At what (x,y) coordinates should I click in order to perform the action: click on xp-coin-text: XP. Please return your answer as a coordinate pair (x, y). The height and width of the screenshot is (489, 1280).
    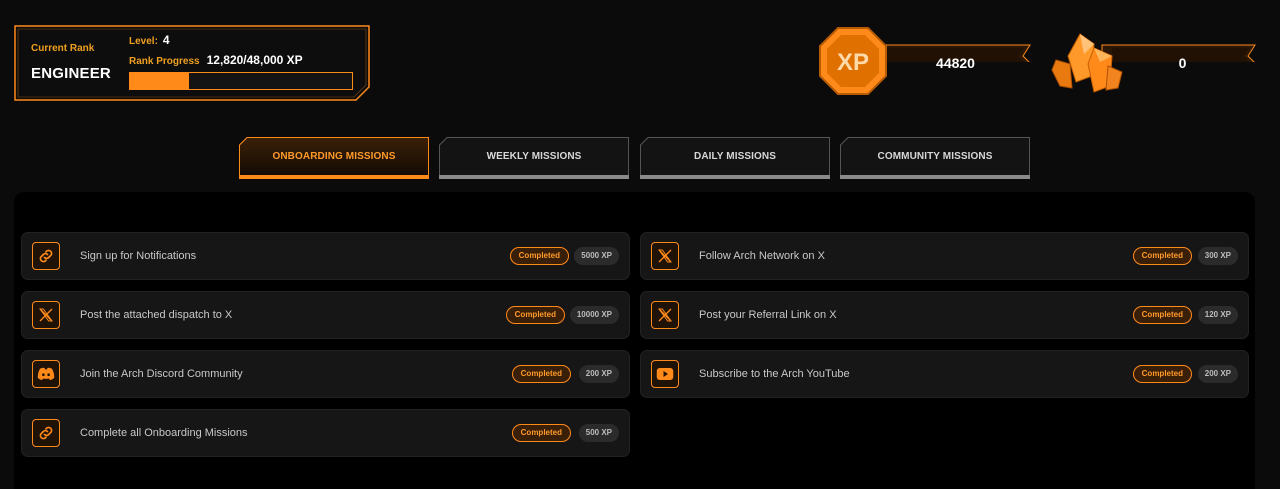
    Looking at the image, I should click on (853, 62).